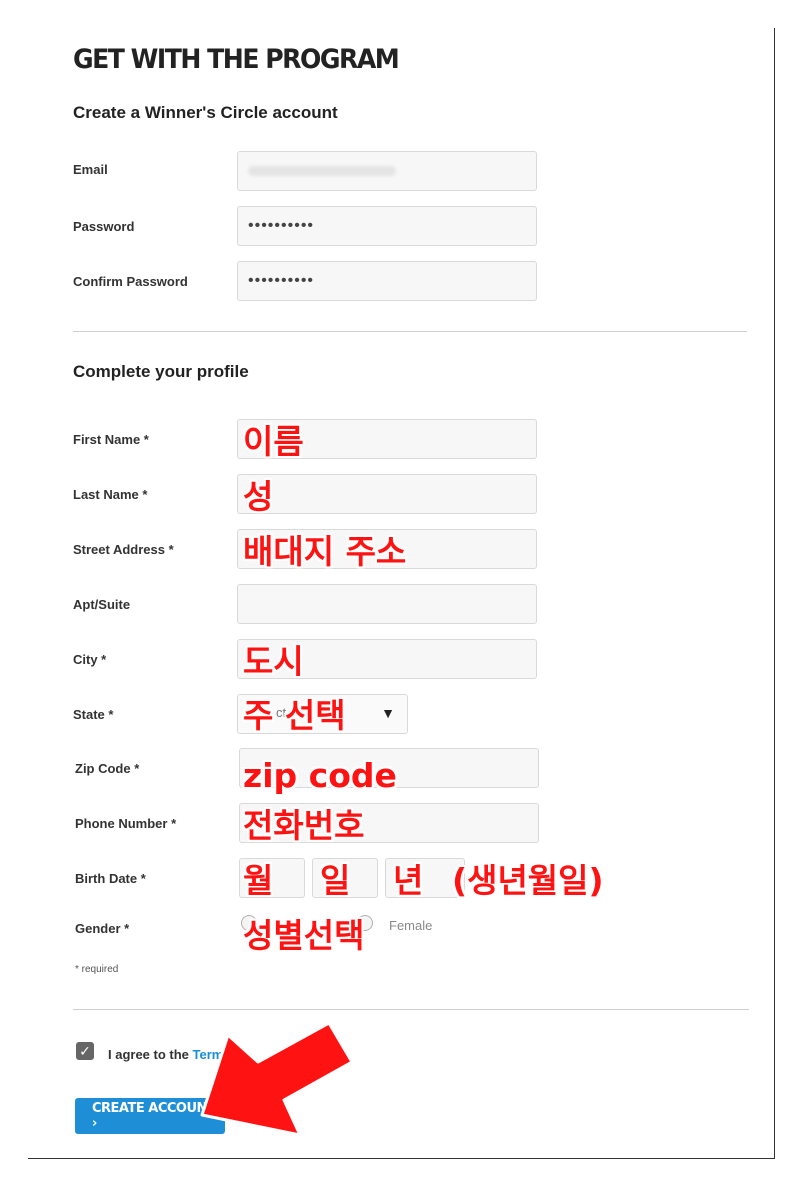 The image size is (804, 1188). Describe the element at coordinates (102, 928) in the screenshot. I see `gender-label: Gender *` at that location.